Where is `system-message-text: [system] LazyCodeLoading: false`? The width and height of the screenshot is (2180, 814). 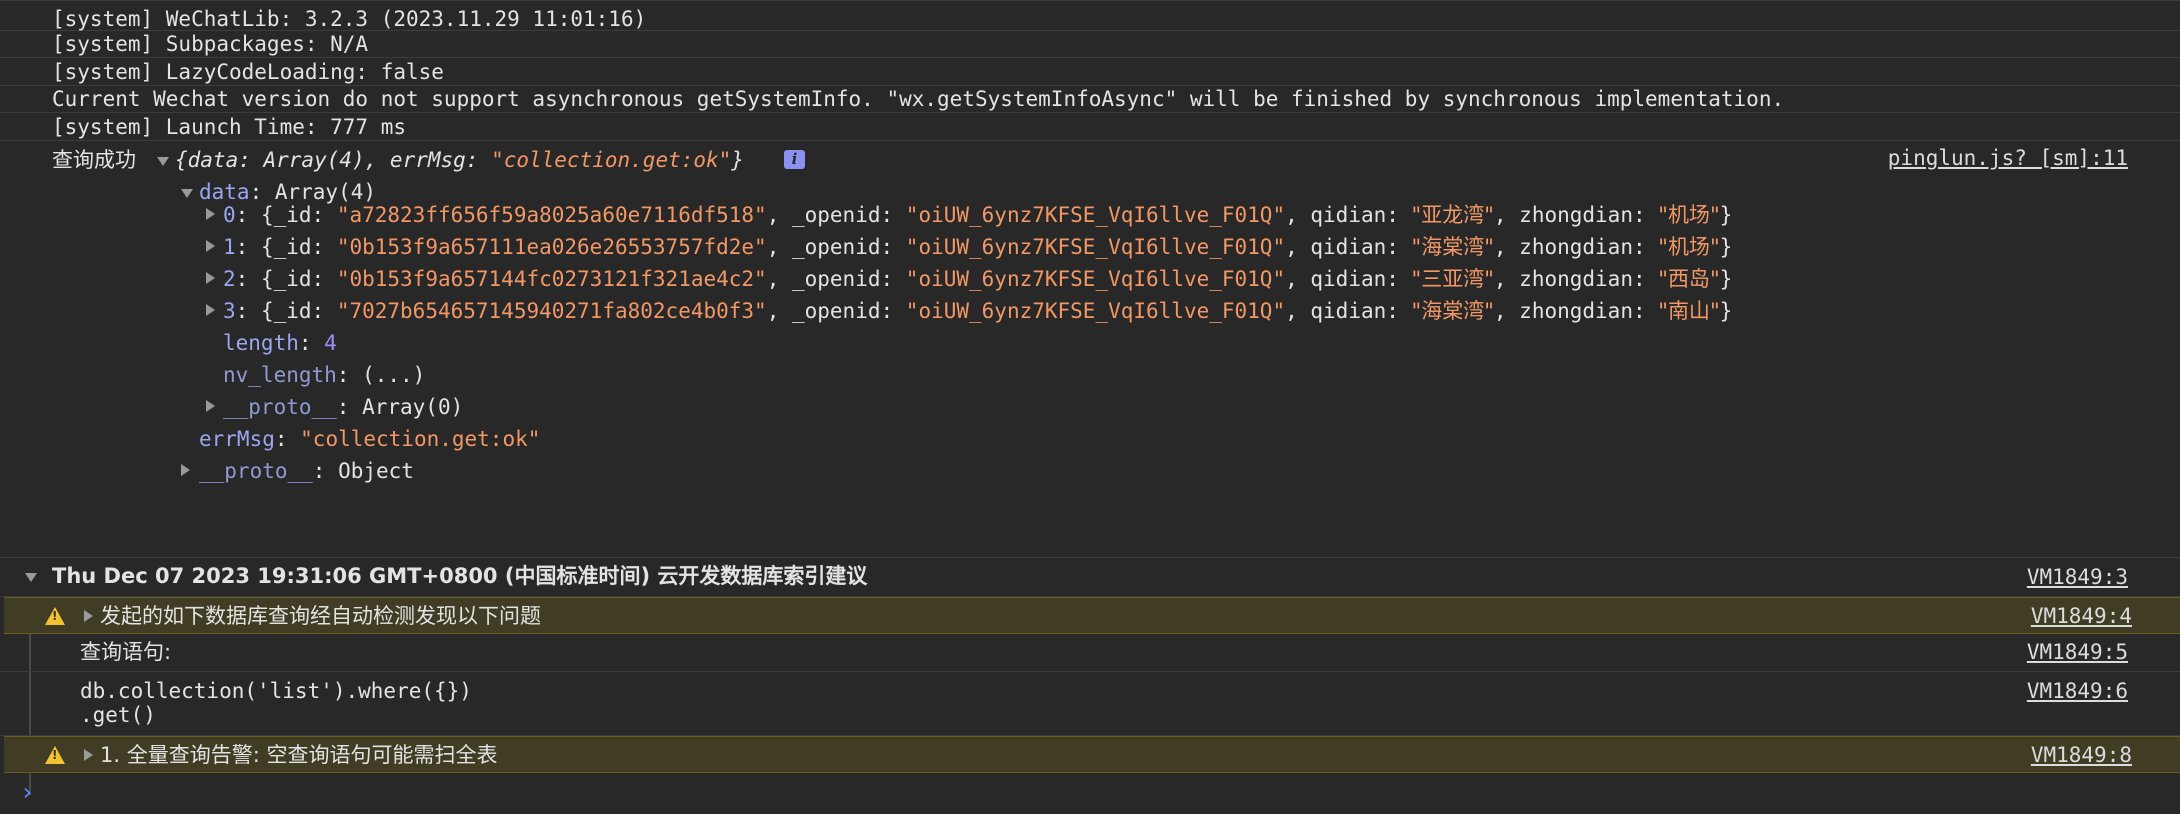
system-message-text: [system] LazyCodeLoading: false is located at coordinates (248, 72).